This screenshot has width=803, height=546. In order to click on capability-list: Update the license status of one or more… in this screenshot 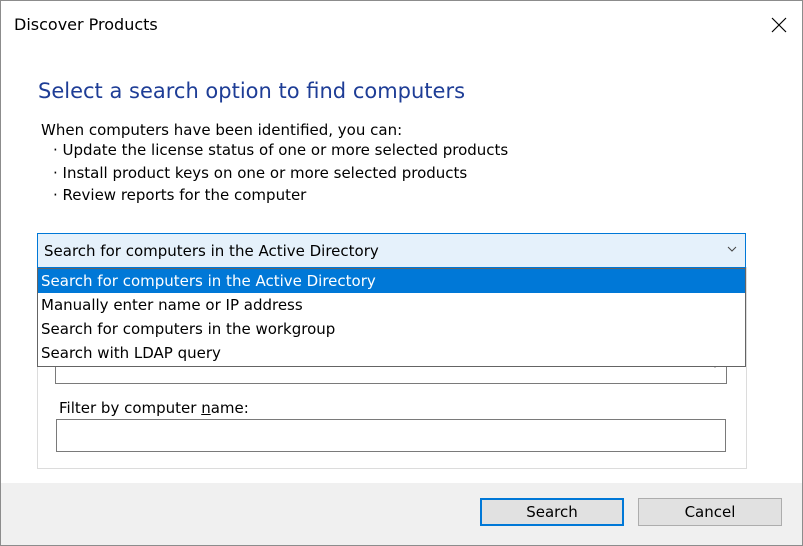, I will do `click(281, 173)`.